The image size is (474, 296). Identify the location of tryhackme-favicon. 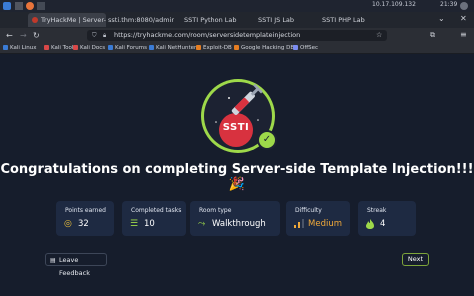
(35, 20).